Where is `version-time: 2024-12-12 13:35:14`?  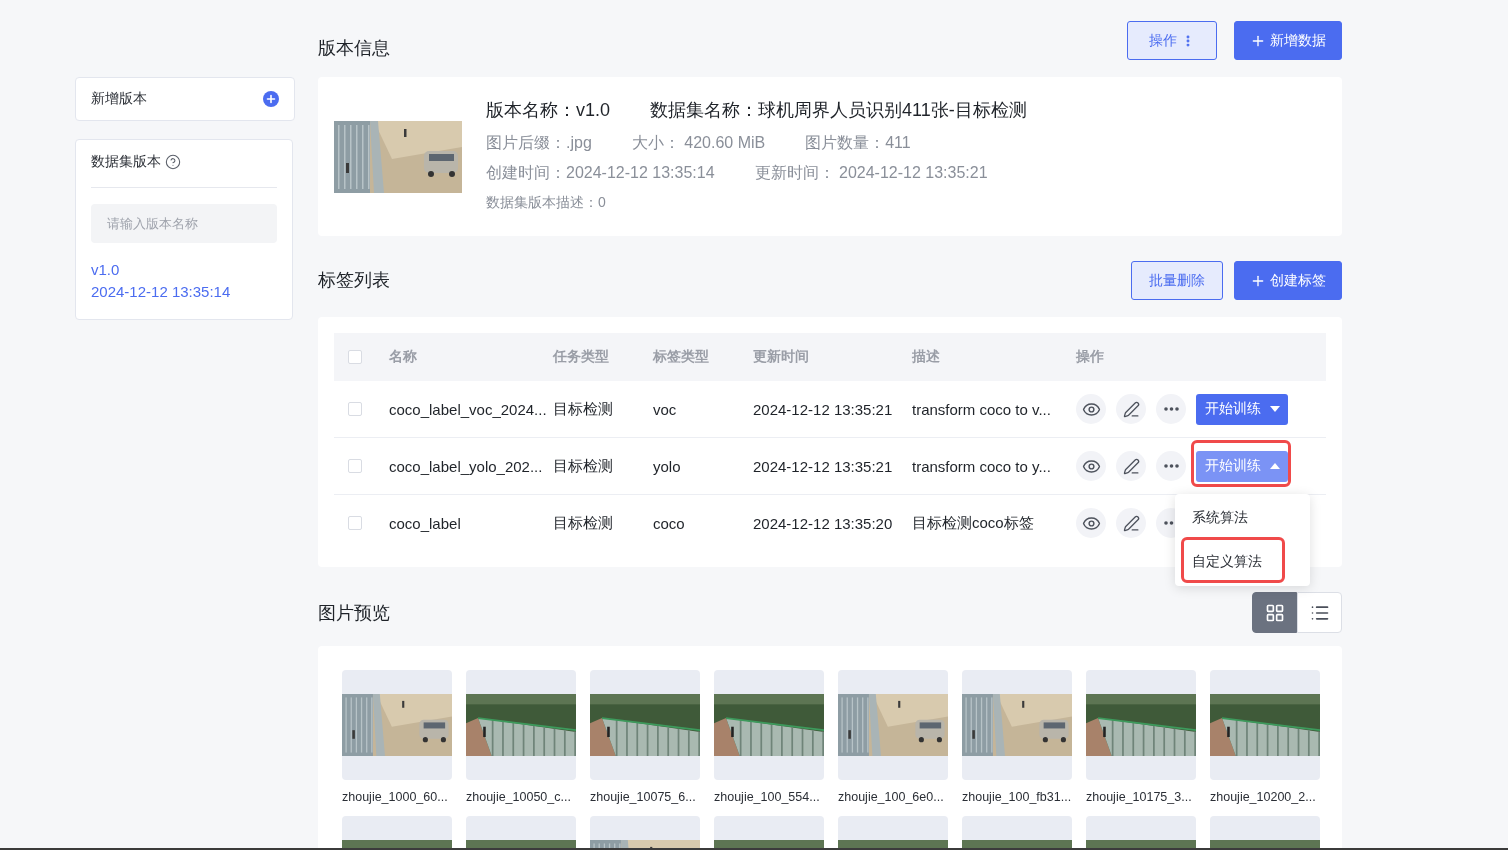 version-time: 2024-12-12 13:35:14 is located at coordinates (161, 292).